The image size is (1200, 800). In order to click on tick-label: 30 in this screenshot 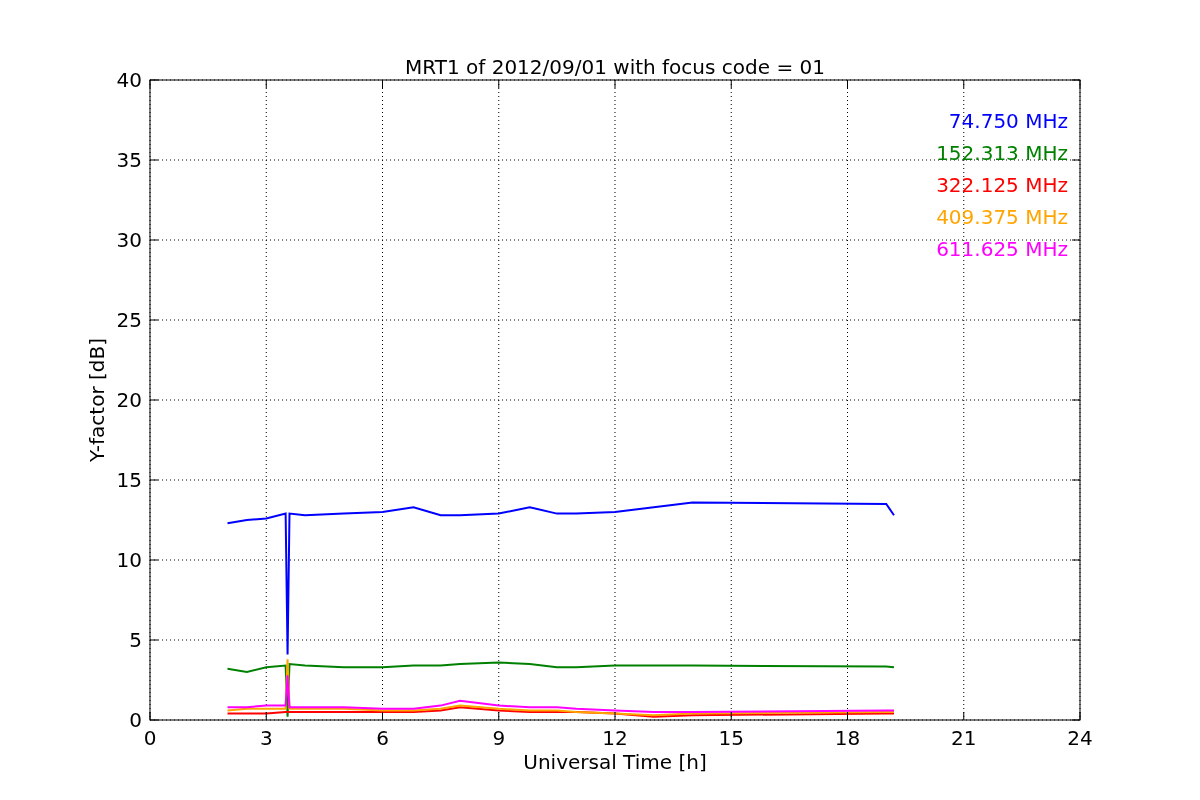, I will do `click(129, 240)`.